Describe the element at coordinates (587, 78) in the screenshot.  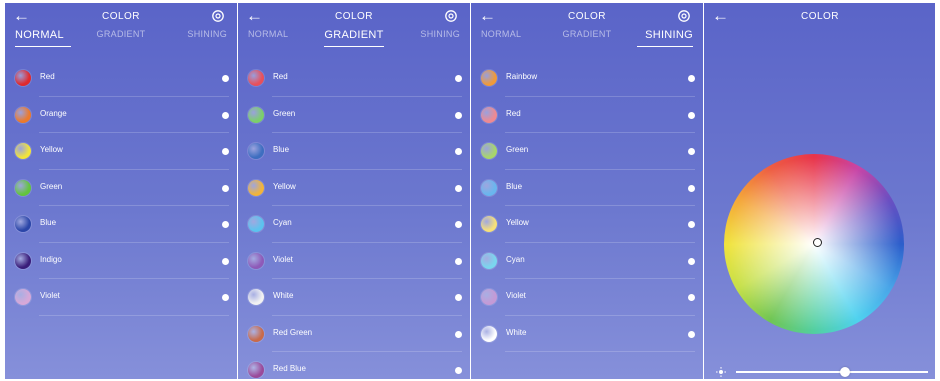
I see `color-option-row: Rainbow` at that location.